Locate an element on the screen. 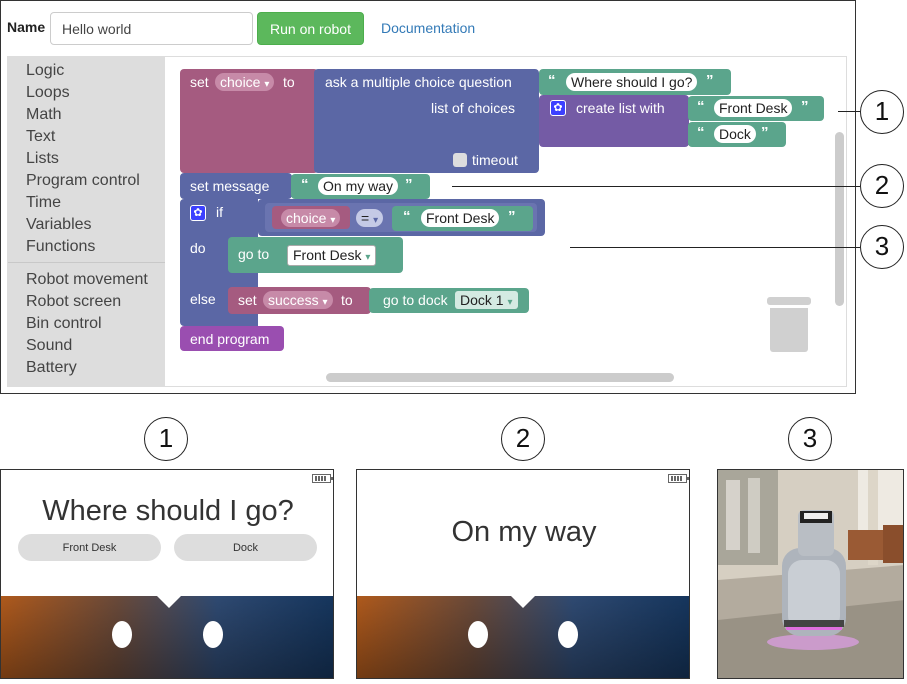 The image size is (907, 684). robot-photo is located at coordinates (810, 574).